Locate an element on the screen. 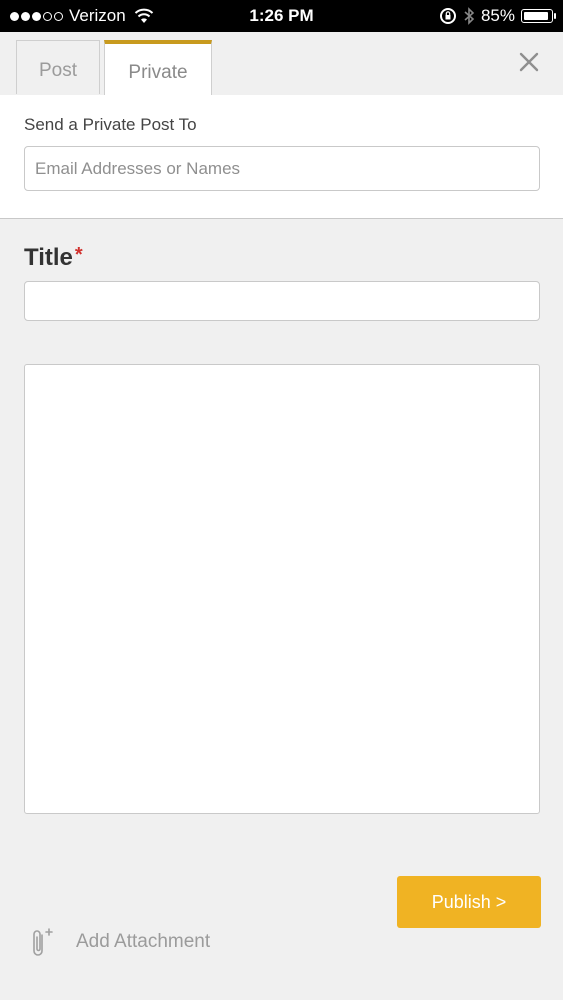 Image resolution: width=563 pixels, height=1000 pixels. battery-percent: 85% is located at coordinates (497, 15).